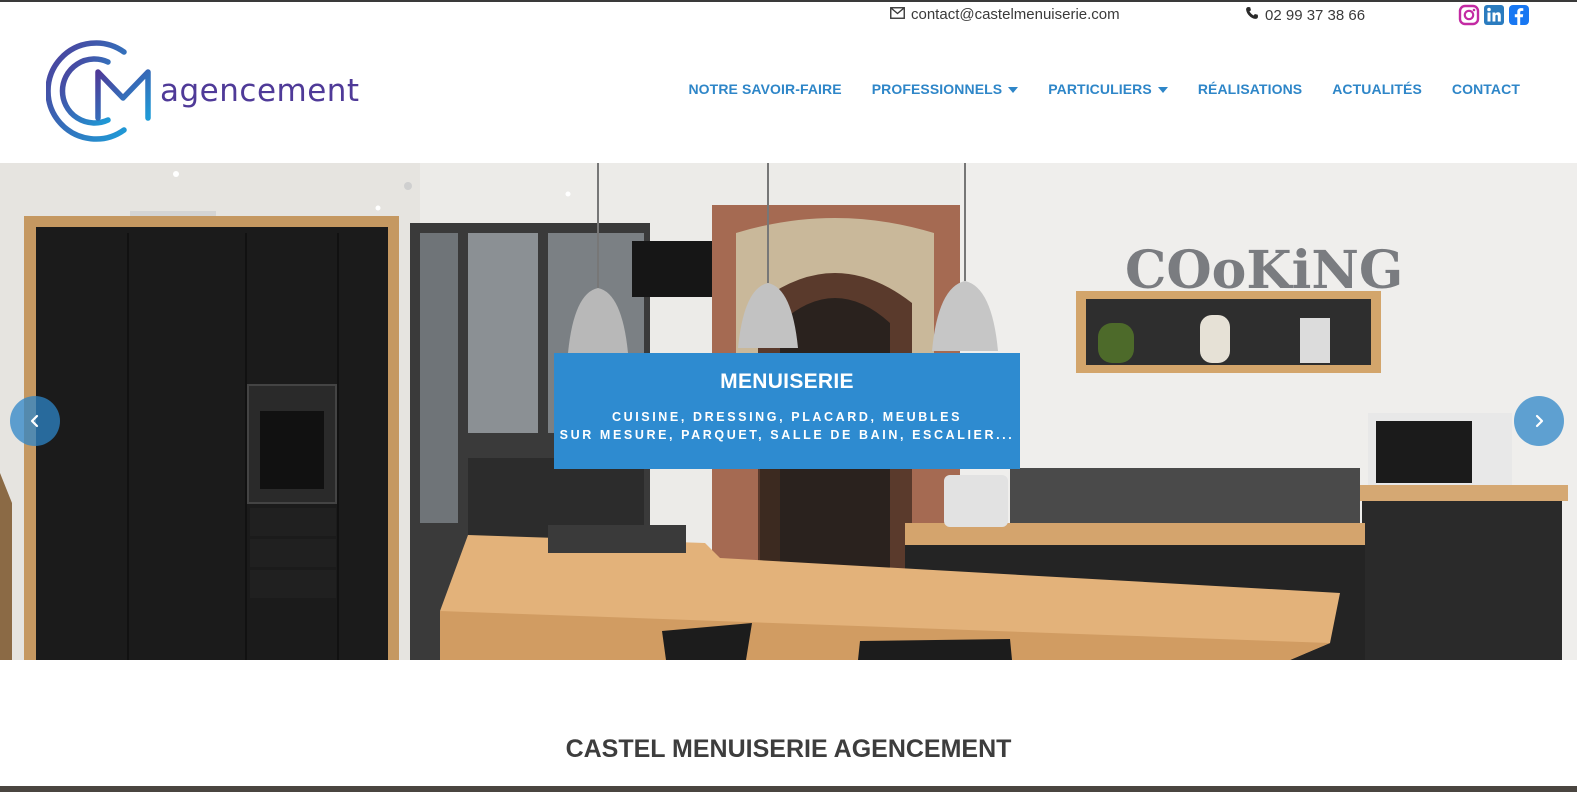 The height and width of the screenshot is (792, 1577). What do you see at coordinates (897, 14) in the screenshot?
I see `envelope-icon` at bounding box center [897, 14].